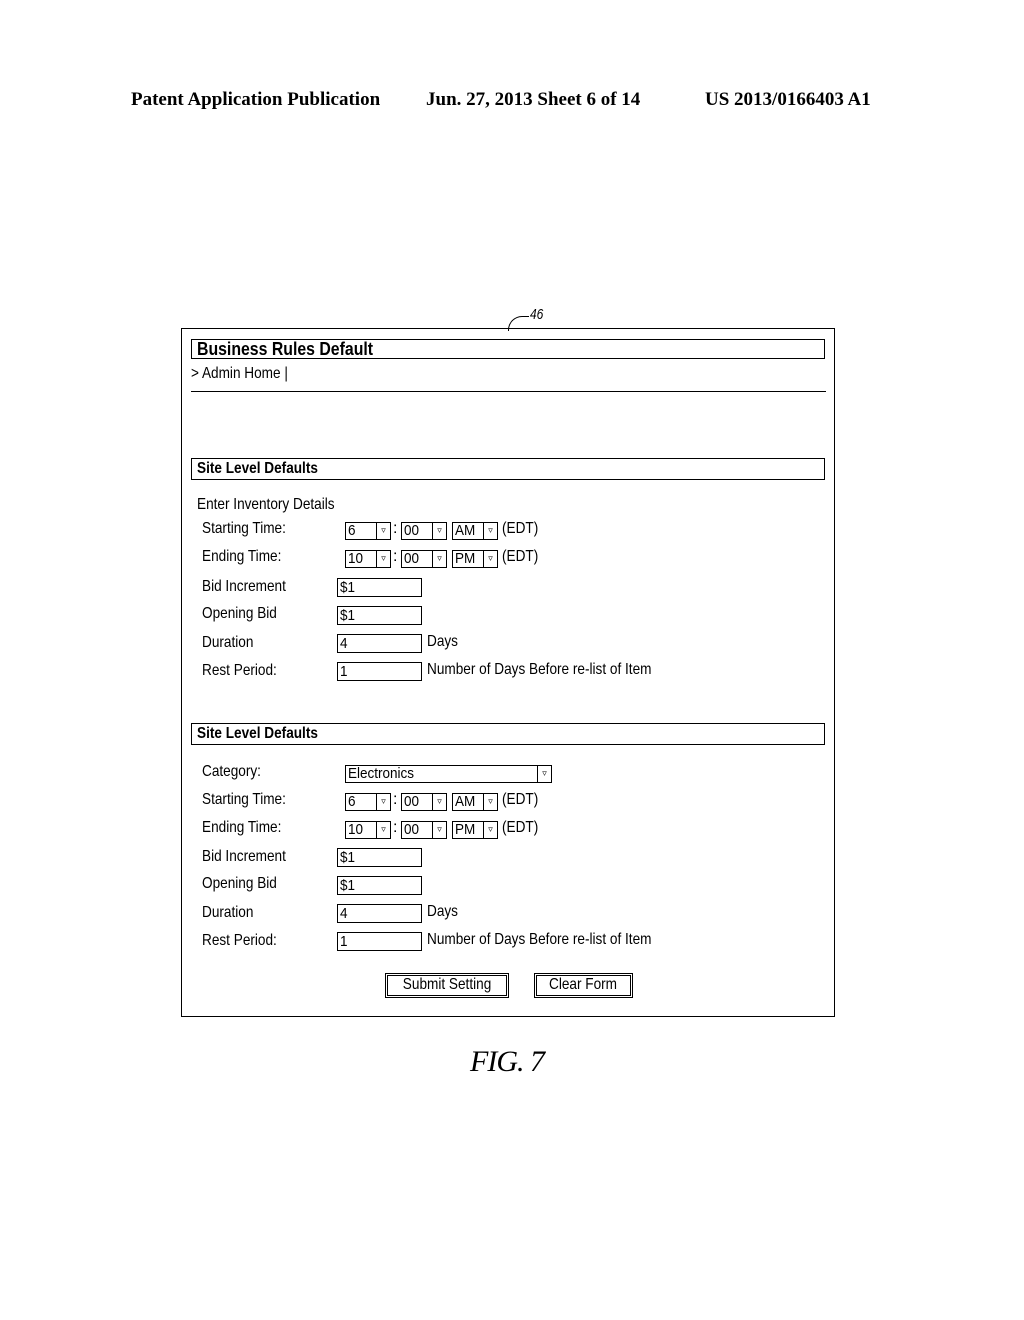  I want to click on reference-numeral: 46, so click(537, 314).